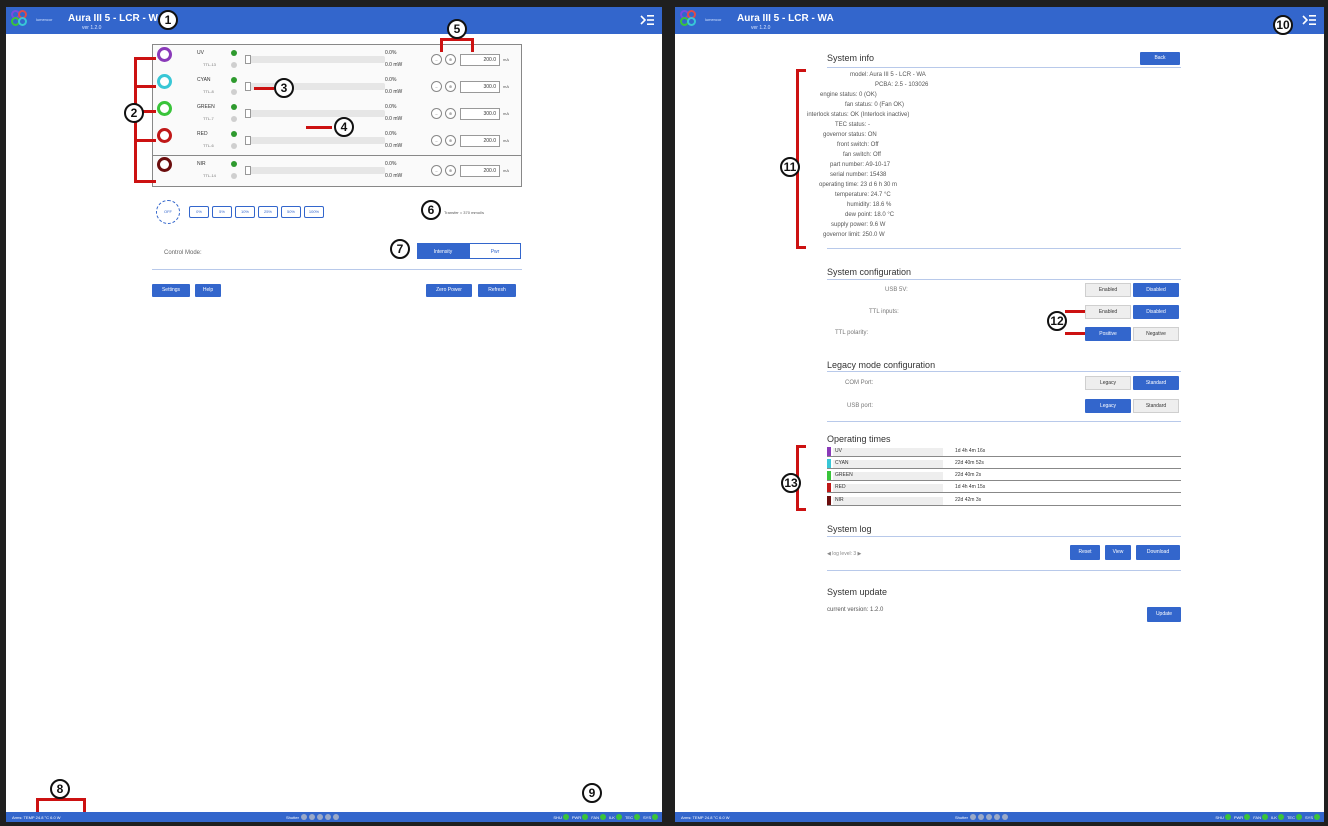 This screenshot has width=1328, height=826. What do you see at coordinates (1108, 406) in the screenshot?
I see `usb-legacy-button: Legacy` at bounding box center [1108, 406].